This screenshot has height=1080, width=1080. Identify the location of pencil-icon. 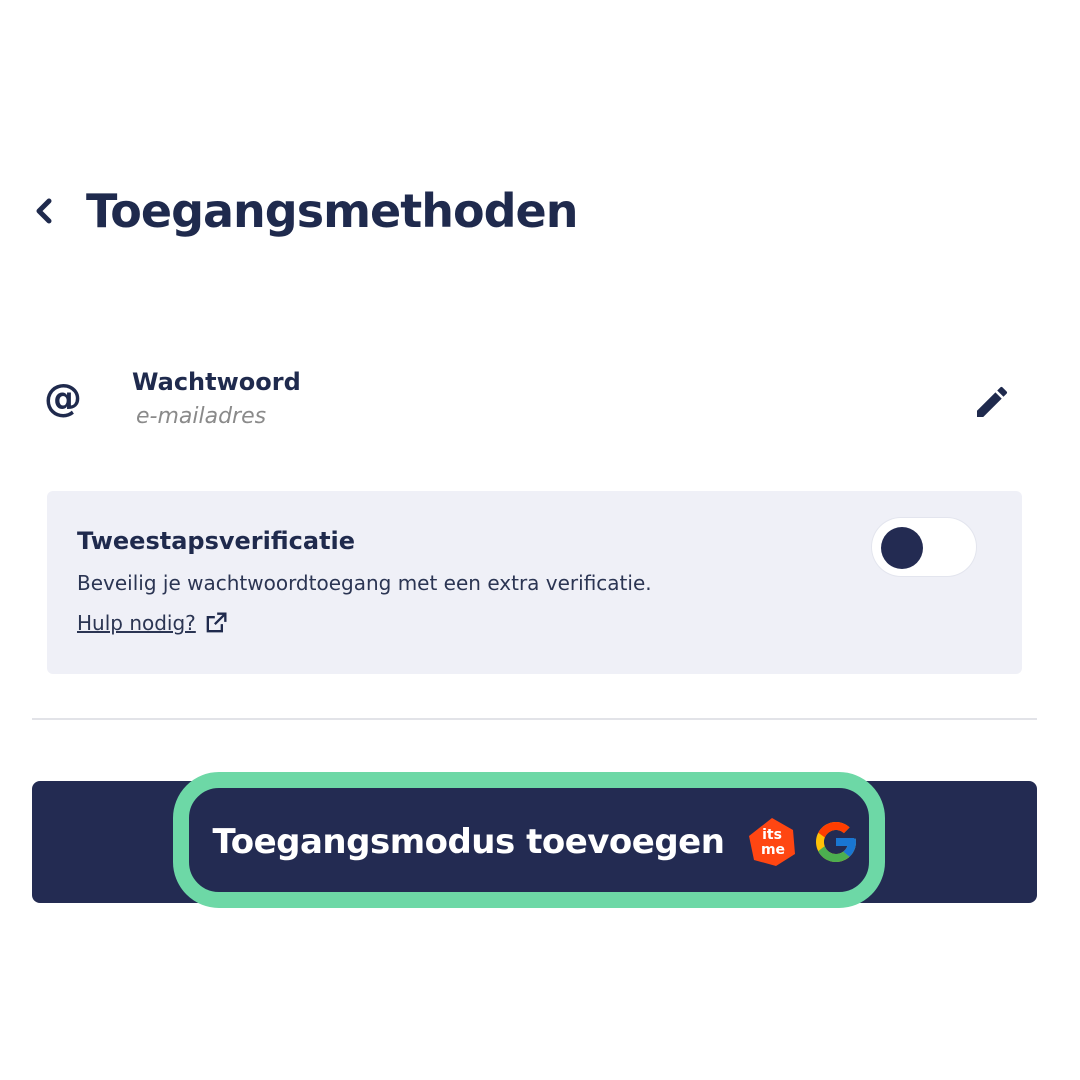
(992, 401).